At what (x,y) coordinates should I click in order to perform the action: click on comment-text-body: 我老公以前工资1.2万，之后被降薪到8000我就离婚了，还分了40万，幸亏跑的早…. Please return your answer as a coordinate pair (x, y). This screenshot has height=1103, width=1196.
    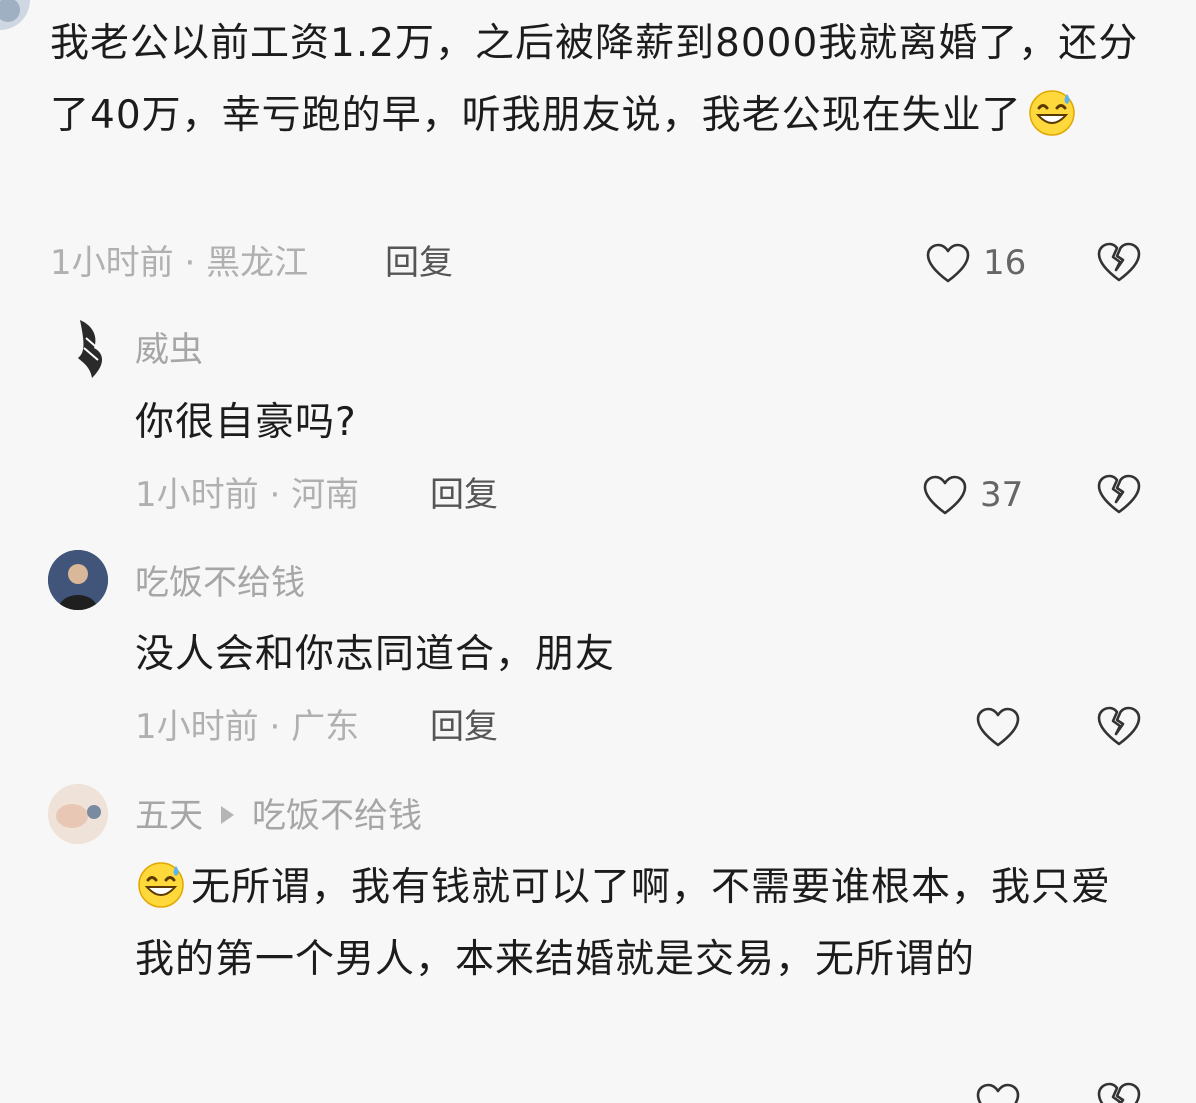
    Looking at the image, I should click on (594, 79).